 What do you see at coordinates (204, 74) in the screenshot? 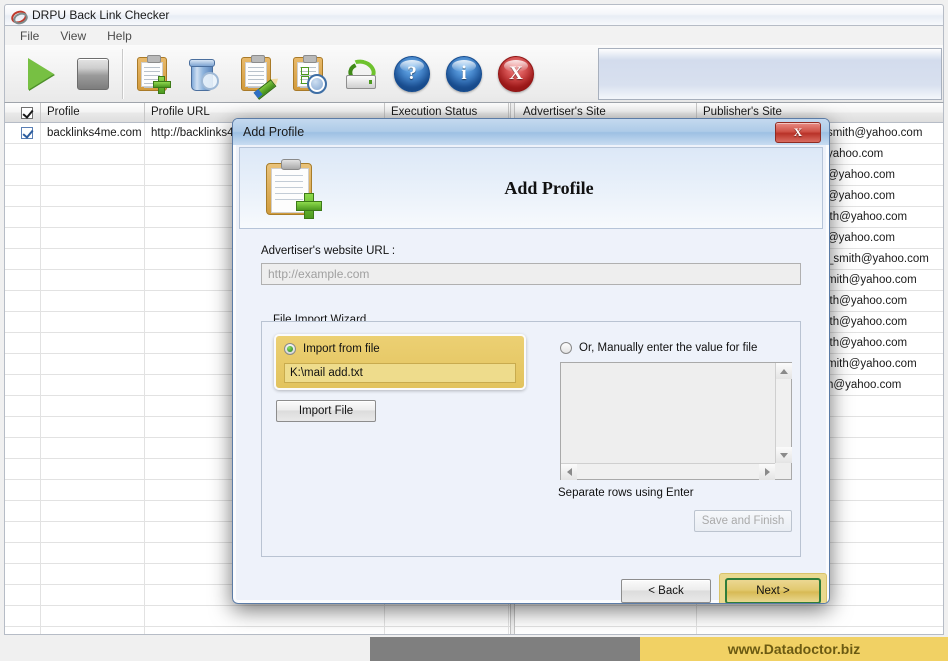
I see `delete-profile-button` at bounding box center [204, 74].